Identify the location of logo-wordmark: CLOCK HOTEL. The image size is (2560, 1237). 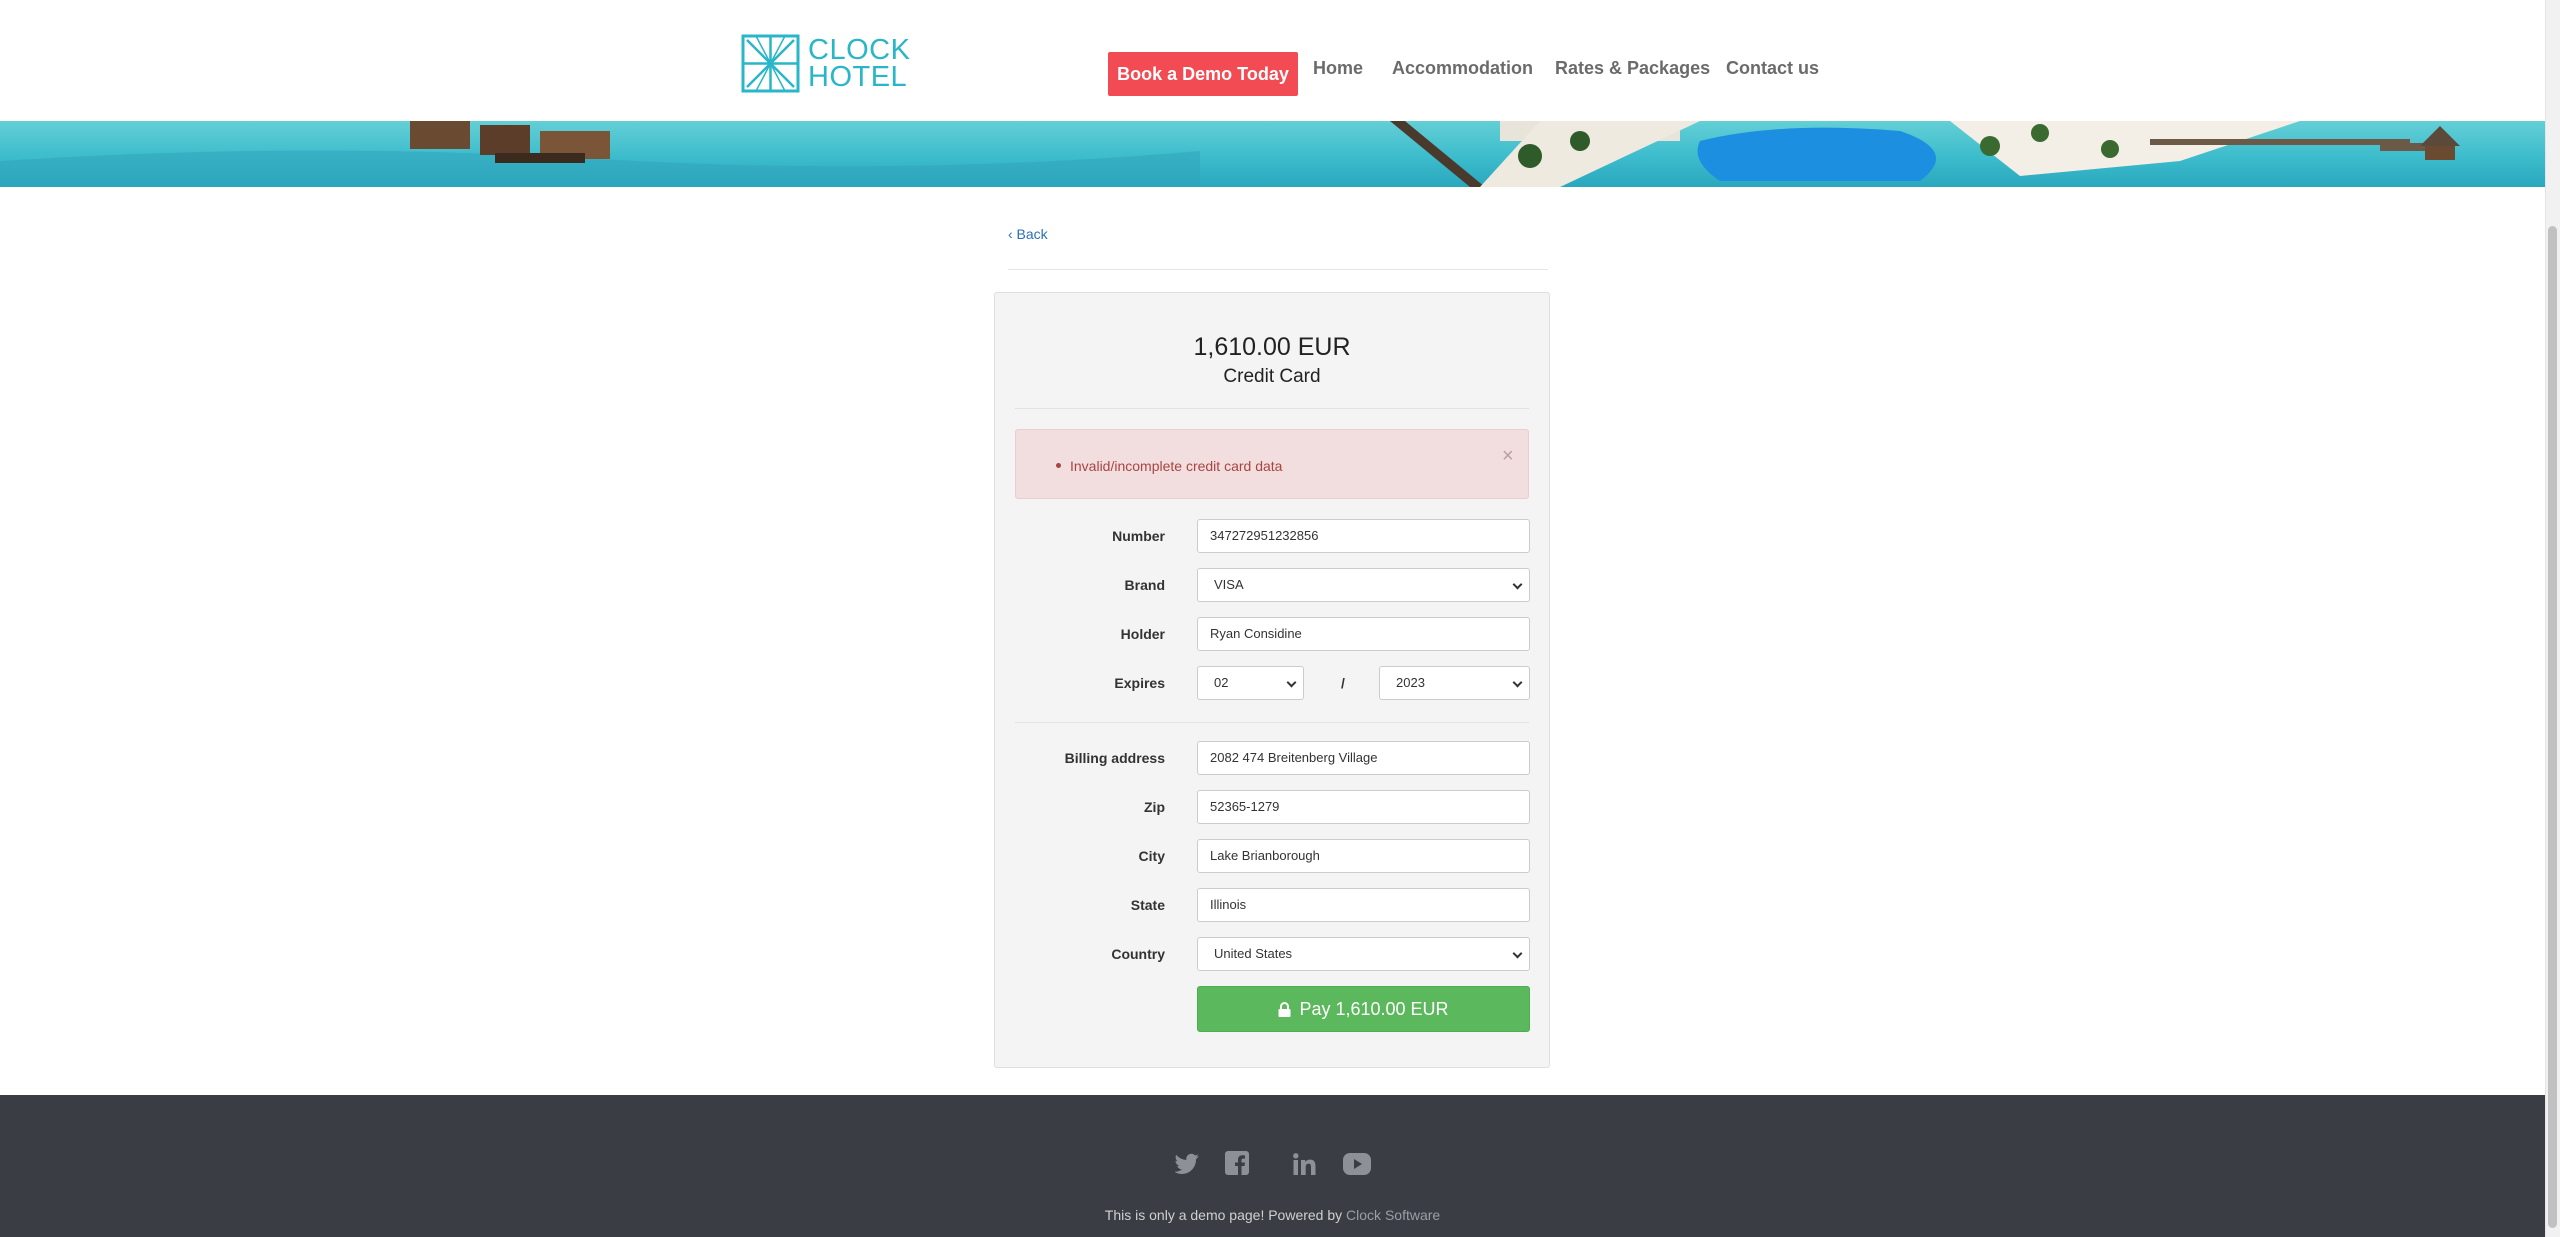
(859, 63).